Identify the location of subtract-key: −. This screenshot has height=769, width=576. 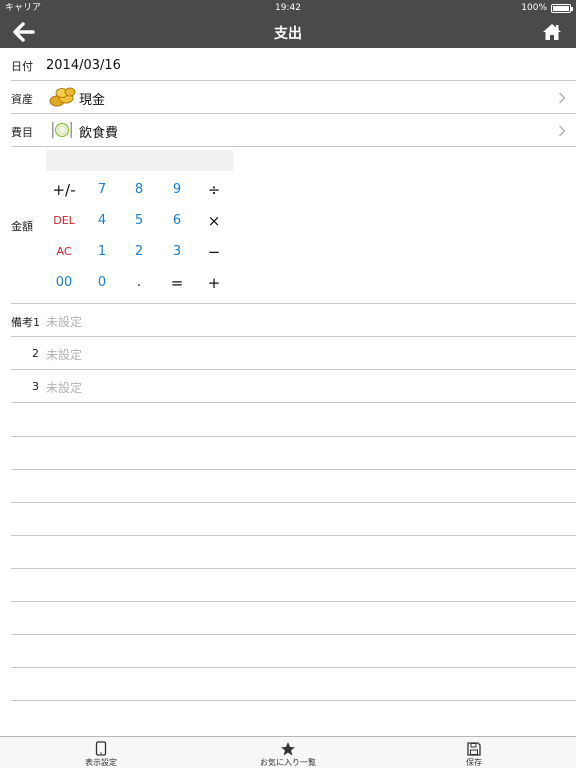
(214, 252).